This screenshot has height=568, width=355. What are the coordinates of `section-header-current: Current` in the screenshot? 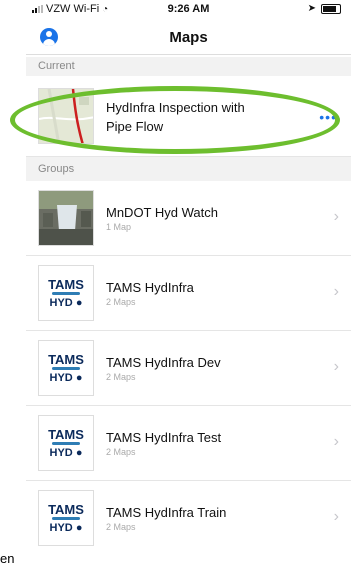 It's located at (188, 66).